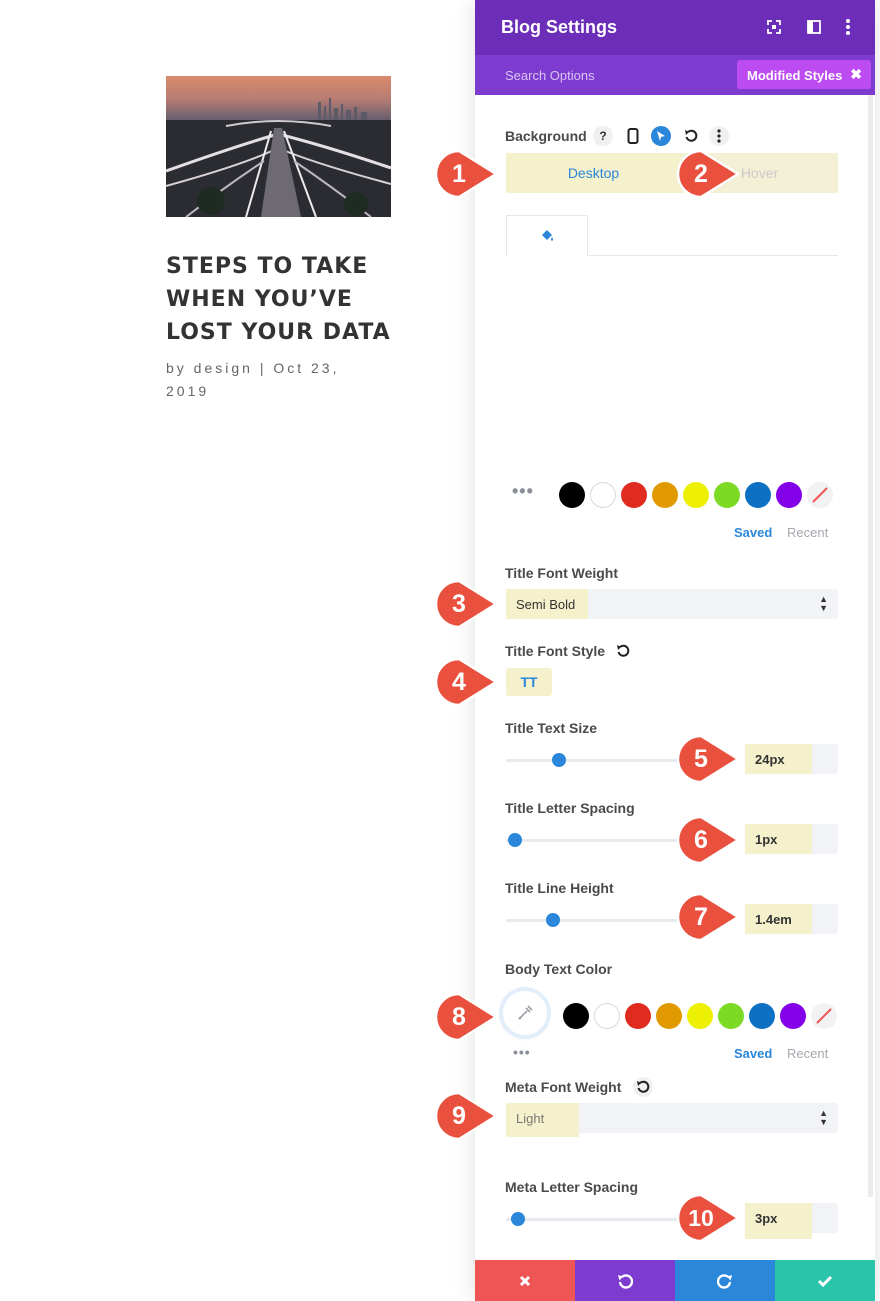 The height and width of the screenshot is (1301, 880). Describe the element at coordinates (672, 365) in the screenshot. I see `background-preview-area` at that location.